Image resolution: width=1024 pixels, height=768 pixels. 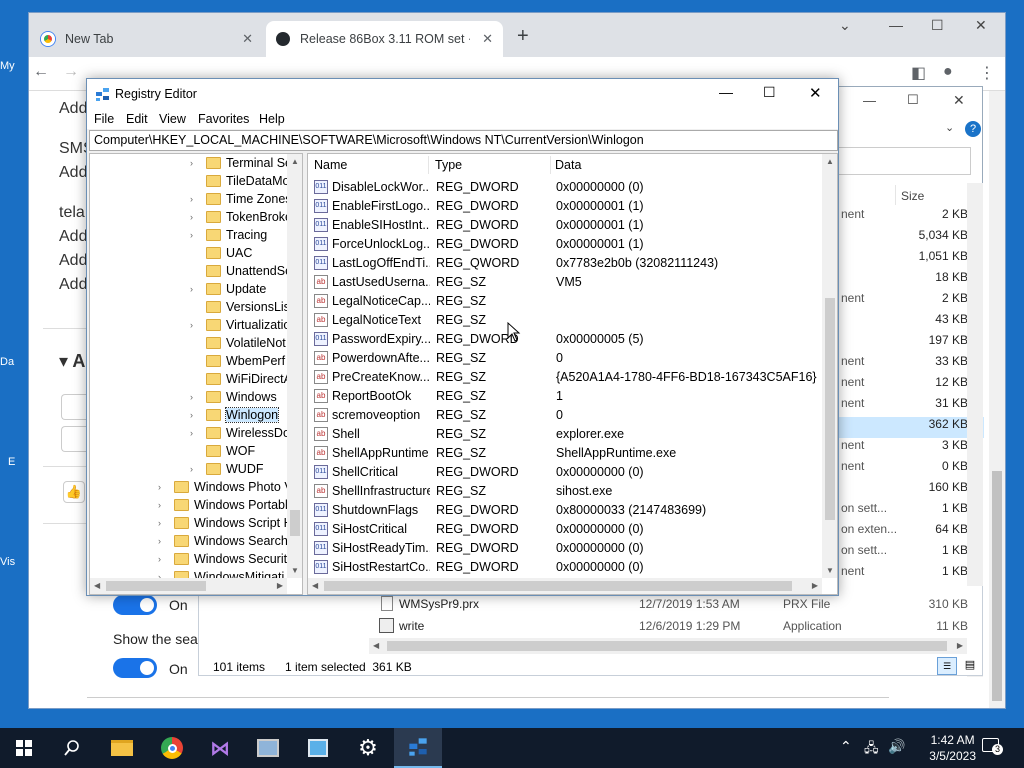 I want to click on tree-horizontal-scrollbar: ◀ ▶, so click(x=188, y=586).